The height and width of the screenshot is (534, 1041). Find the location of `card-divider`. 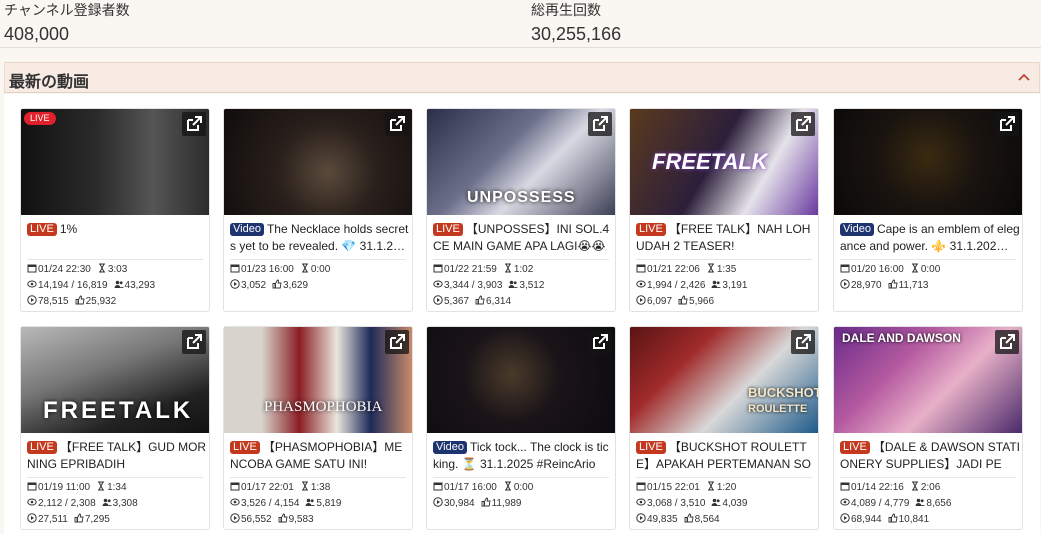

card-divider is located at coordinates (115, 477).